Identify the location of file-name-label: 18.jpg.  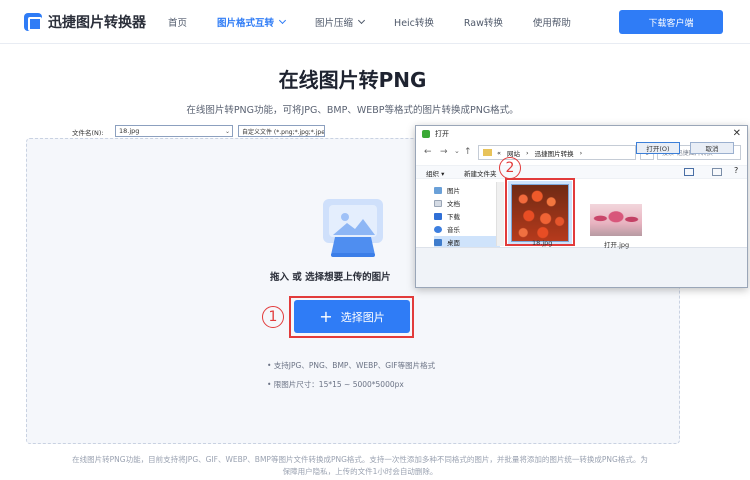
(542, 243).